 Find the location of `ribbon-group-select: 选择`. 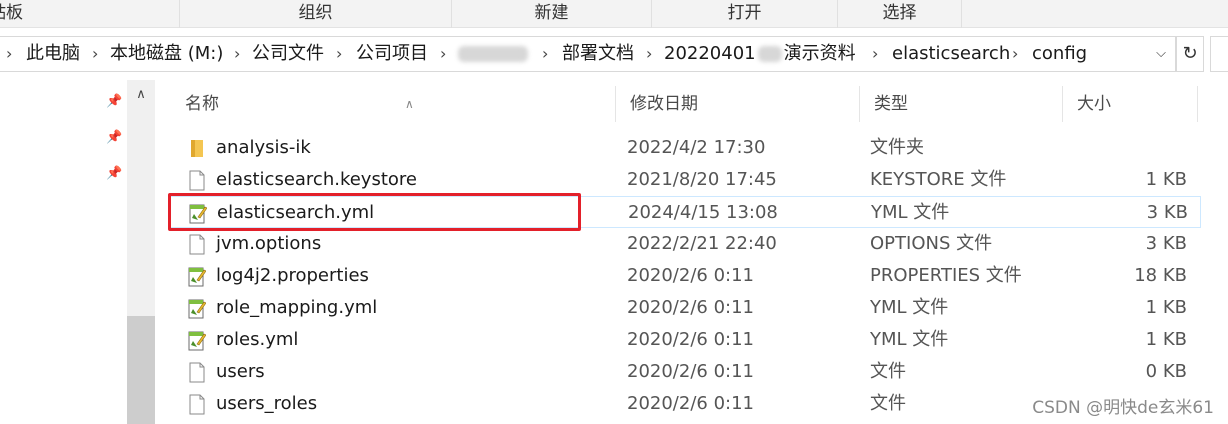

ribbon-group-select: 选择 is located at coordinates (900, 14).